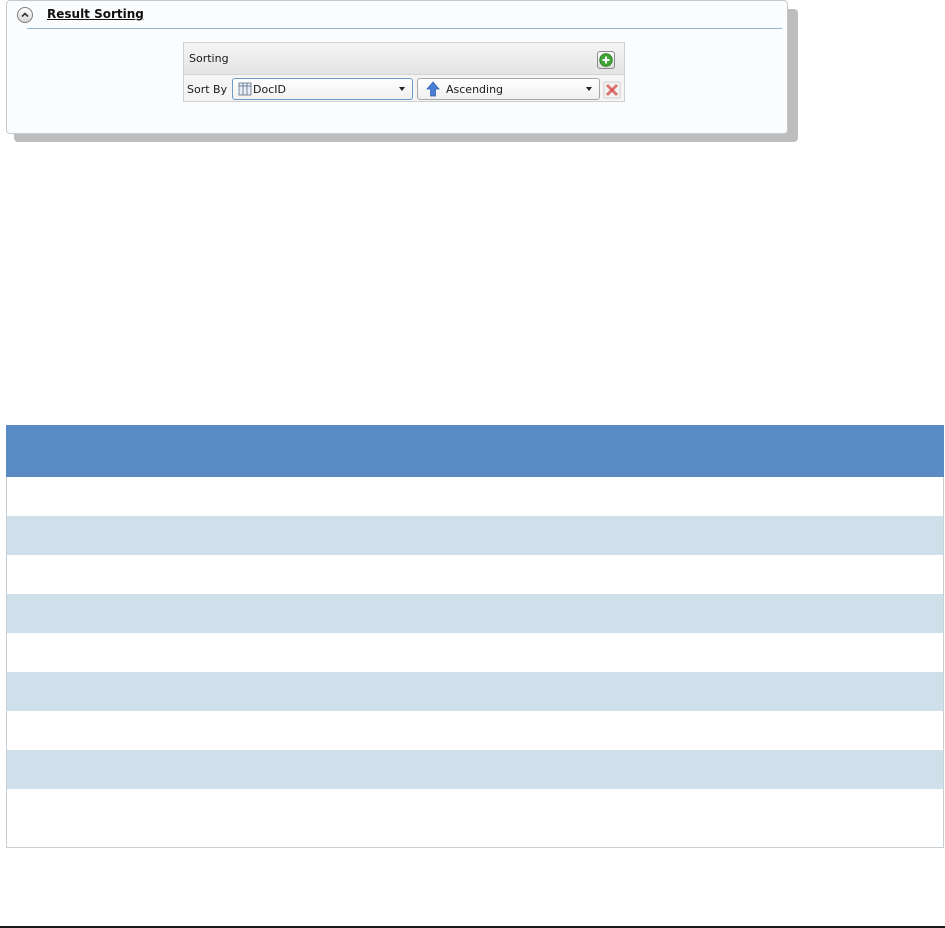  I want to click on delete-x-icon, so click(612, 90).